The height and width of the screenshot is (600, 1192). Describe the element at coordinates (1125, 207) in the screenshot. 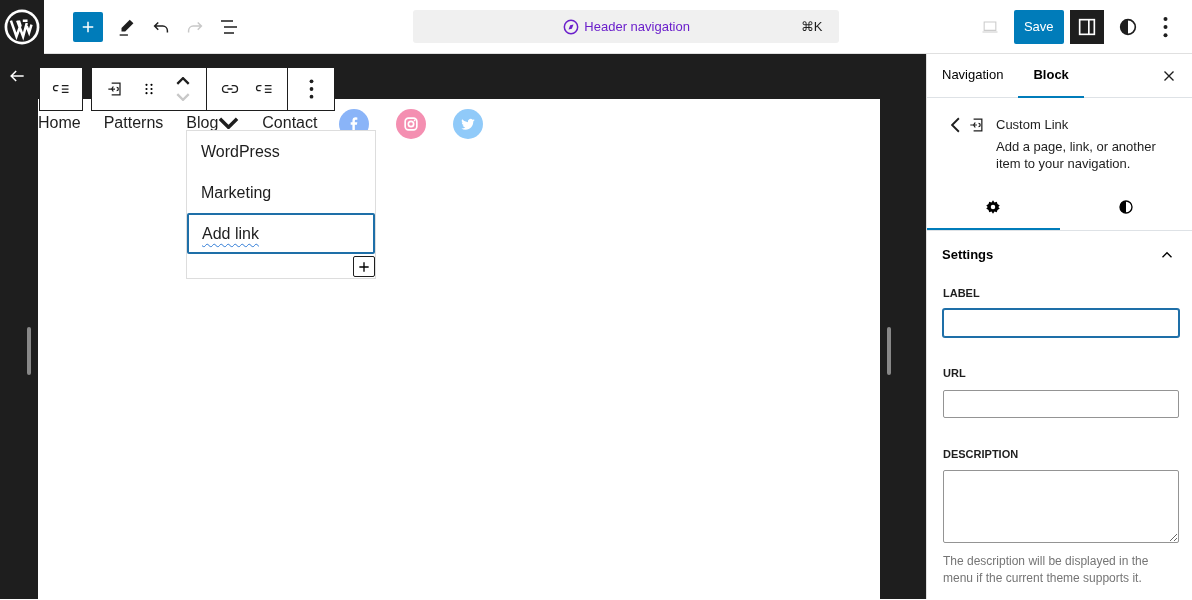

I see `contrast-icon` at that location.